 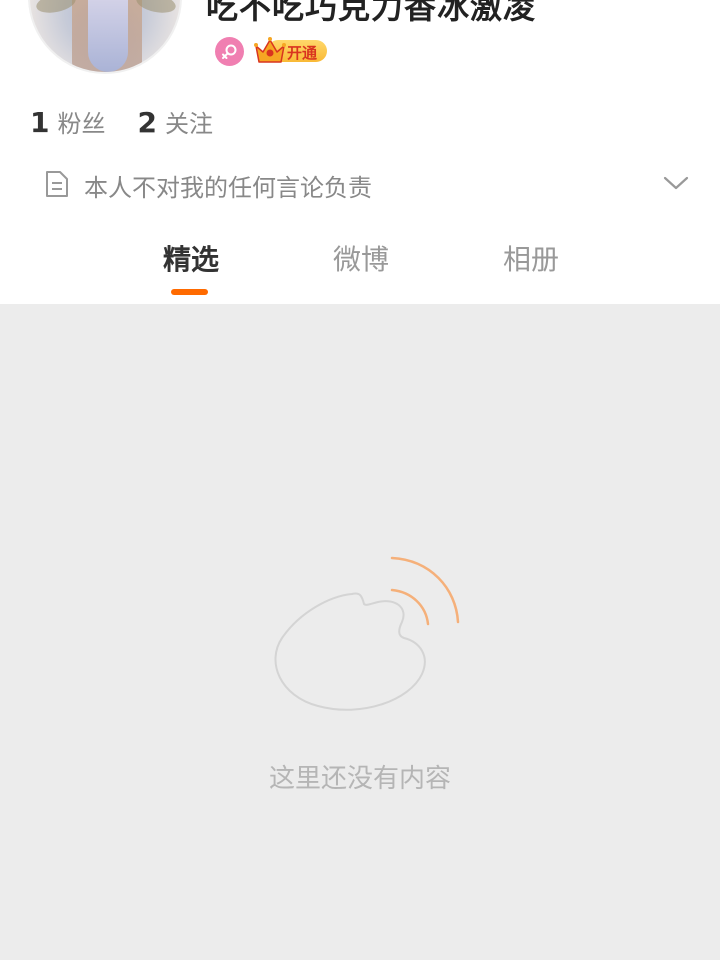 What do you see at coordinates (191, 258) in the screenshot?
I see `tab-featured: 精选` at bounding box center [191, 258].